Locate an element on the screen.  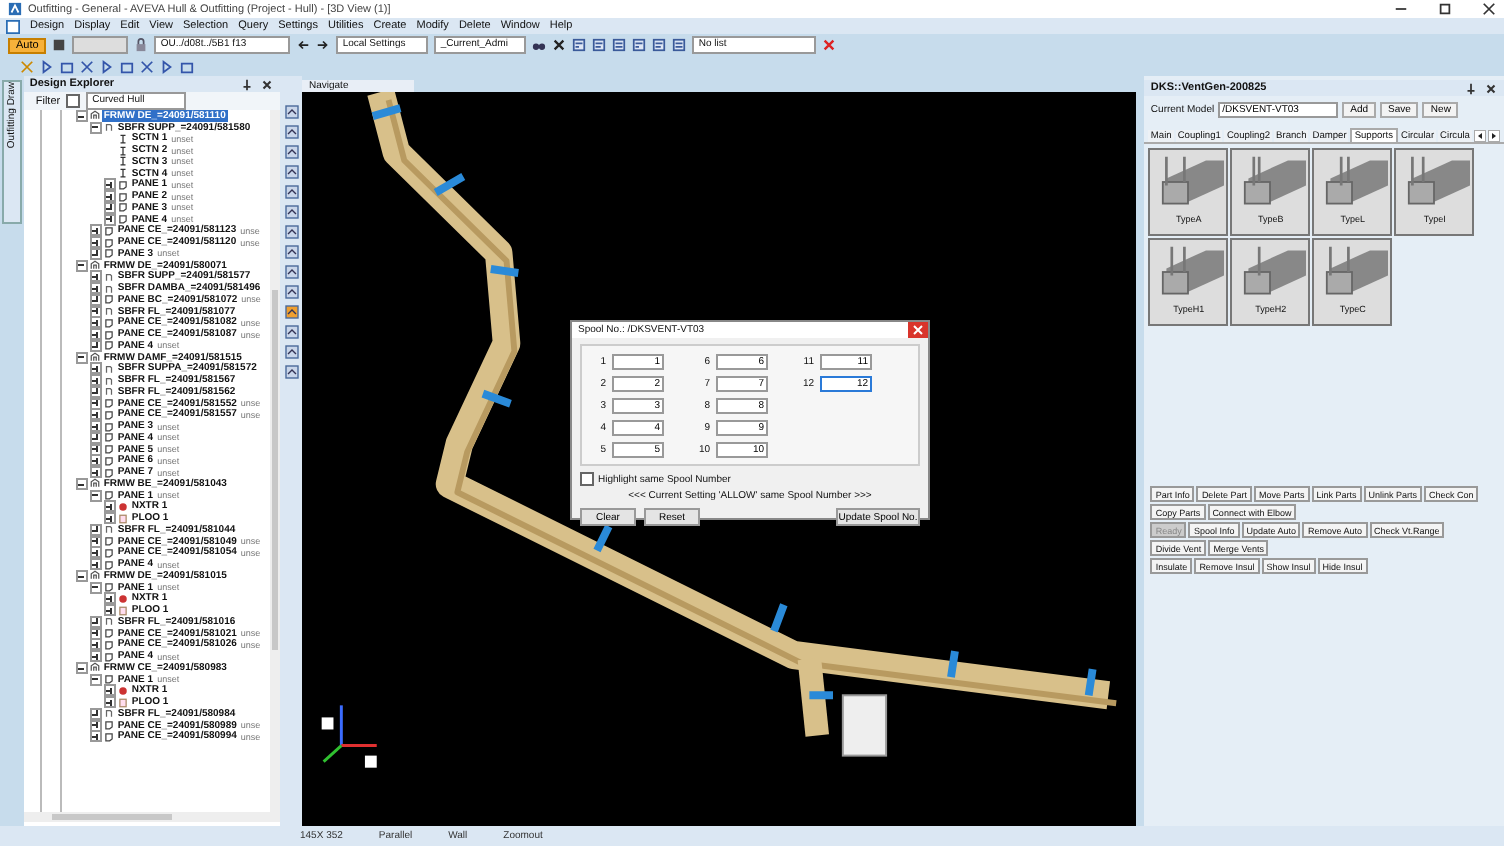
back-arrow-icon is located at coordinates (303, 45).